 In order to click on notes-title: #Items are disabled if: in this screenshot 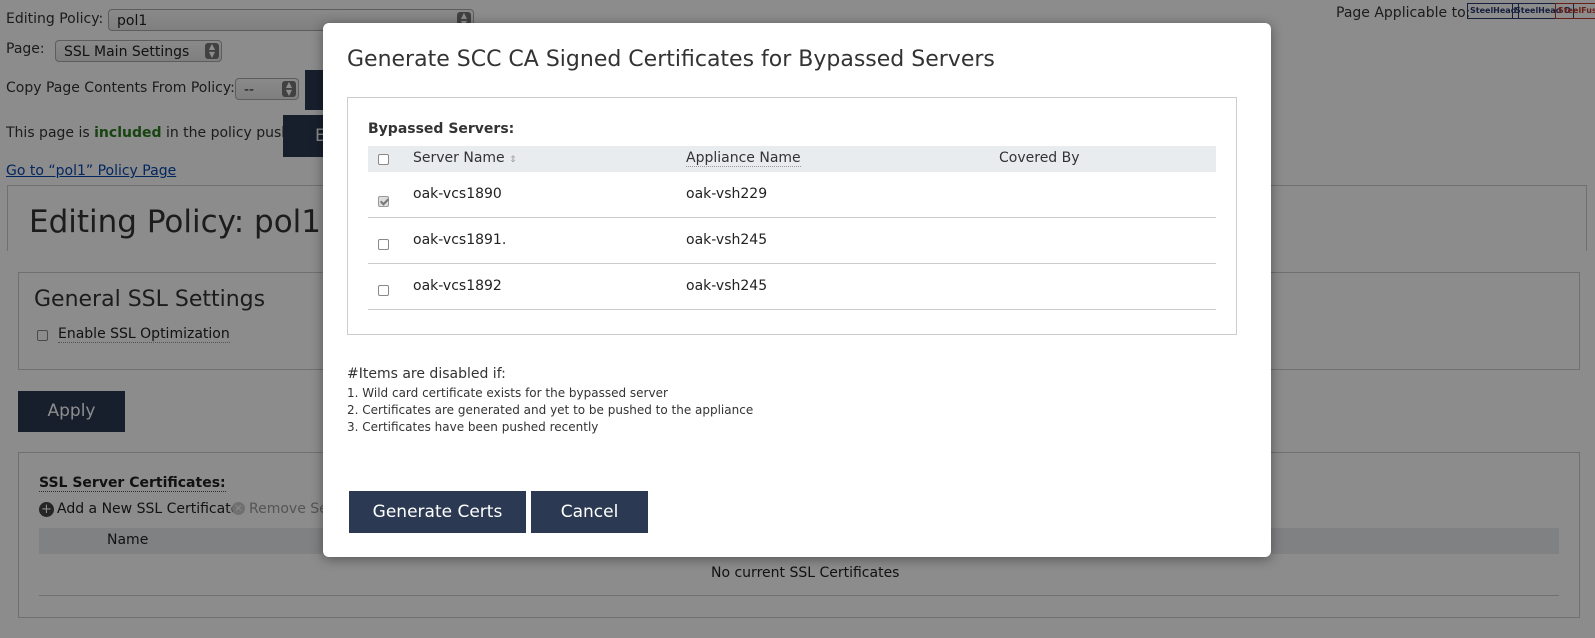, I will do `click(426, 374)`.